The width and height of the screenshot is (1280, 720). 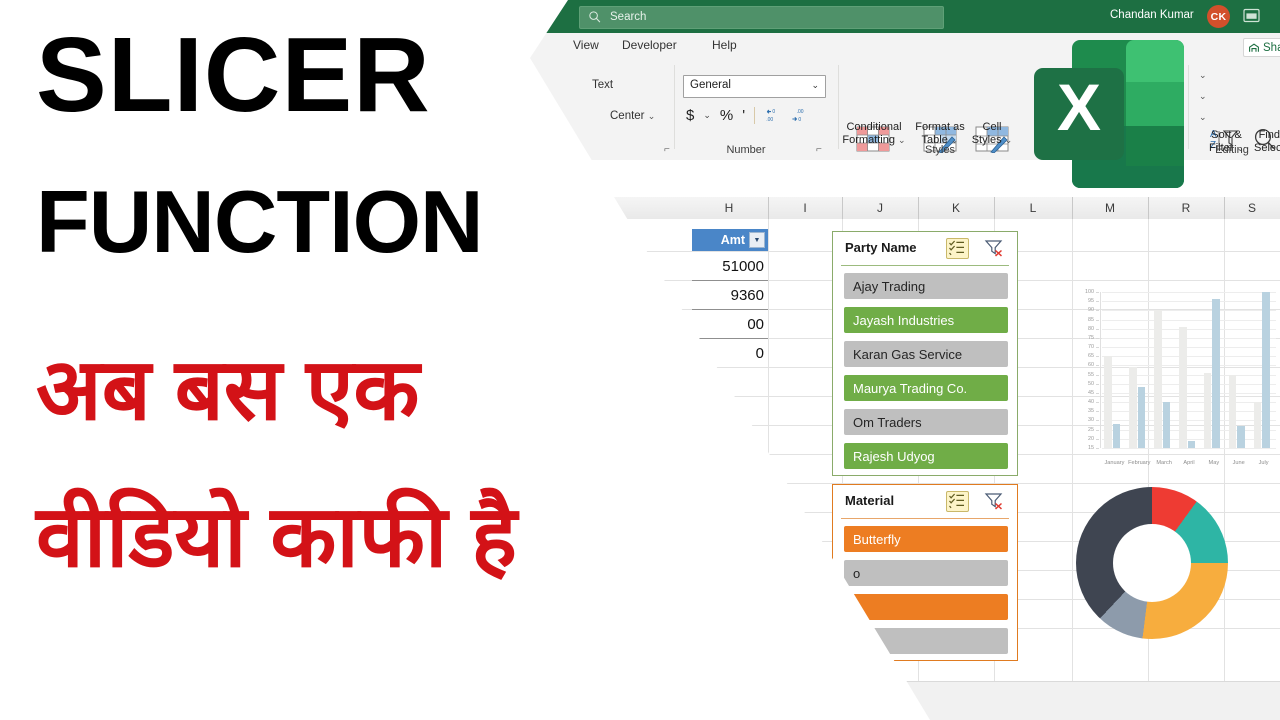 I want to click on amt-header-label: Amt, so click(x=732, y=240).